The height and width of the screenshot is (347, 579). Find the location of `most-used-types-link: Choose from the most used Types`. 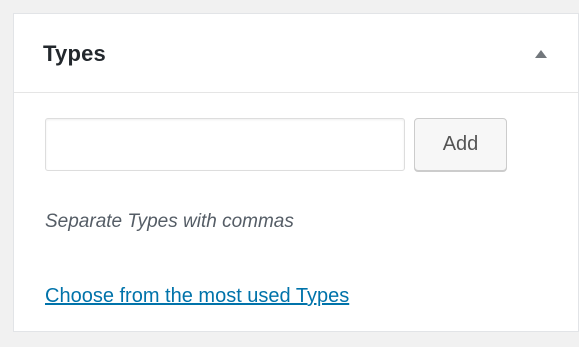

most-used-types-link: Choose from the most used Types is located at coordinates (197, 296).